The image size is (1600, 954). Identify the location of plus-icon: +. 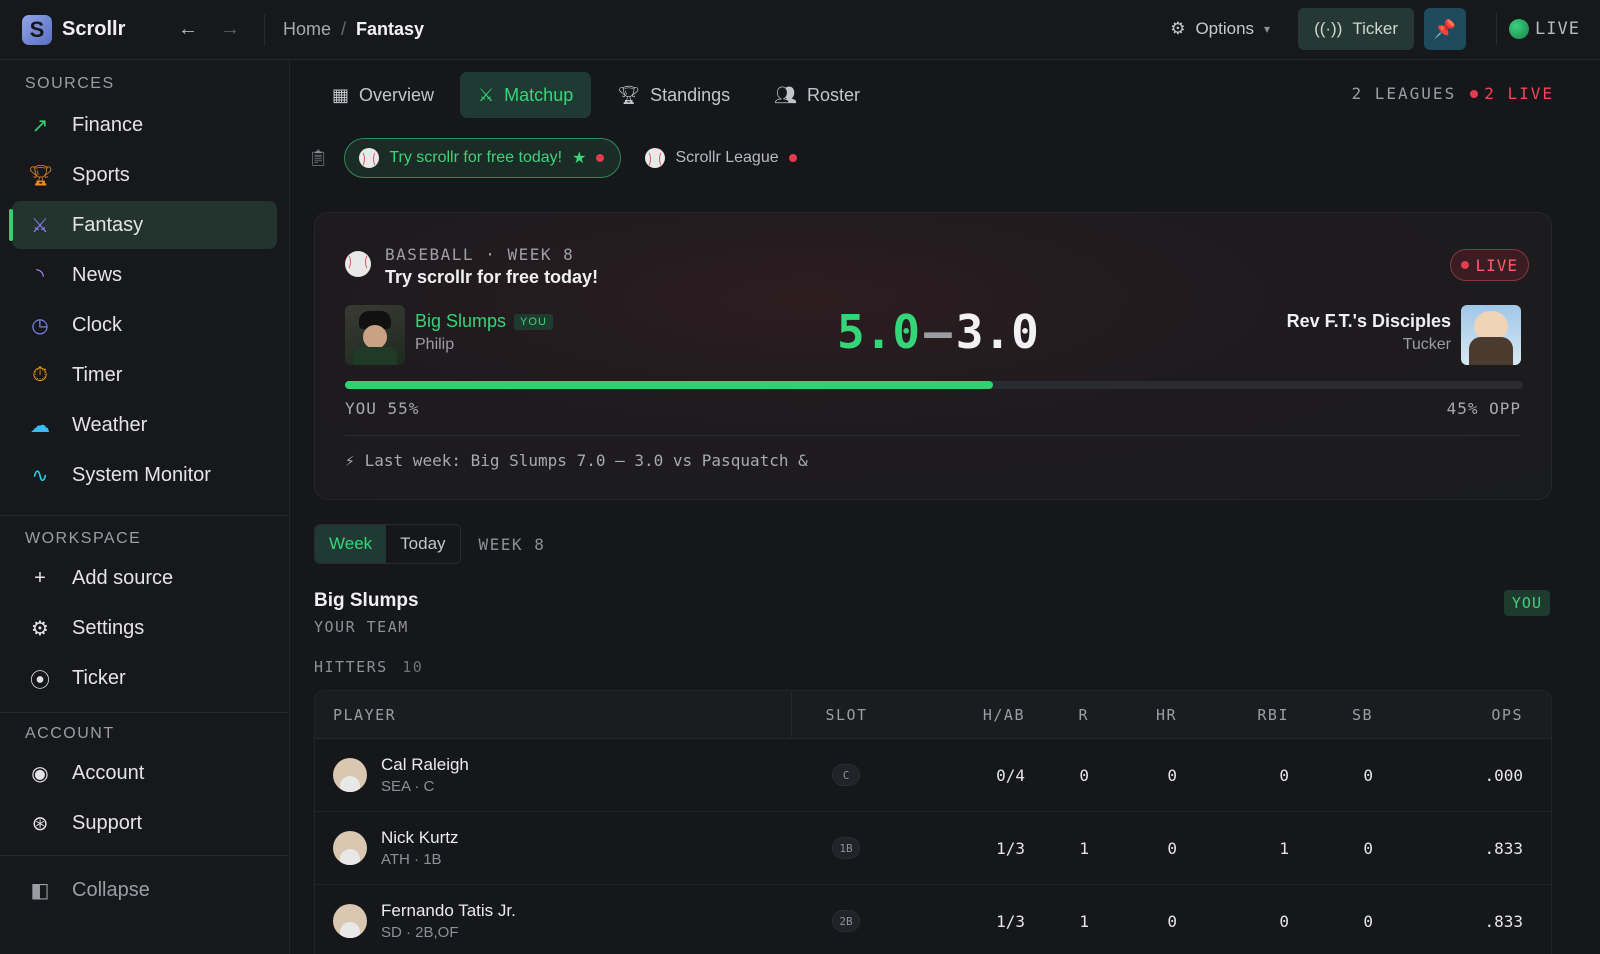
(40, 577).